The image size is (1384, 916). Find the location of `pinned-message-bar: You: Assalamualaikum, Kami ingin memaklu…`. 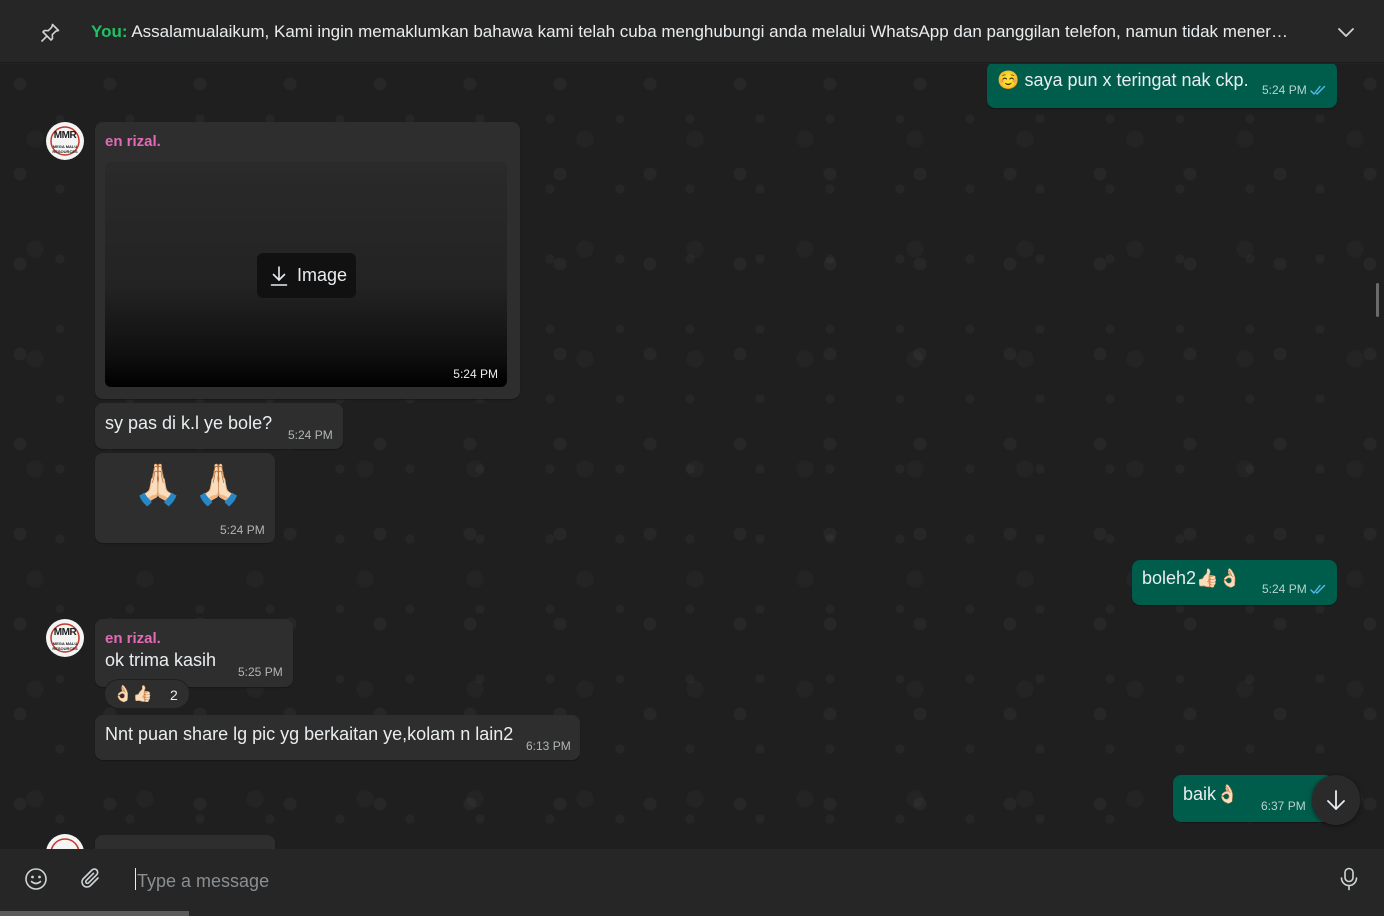

pinned-message-bar: You: Assalamualaikum, Kami ingin memaklu… is located at coordinates (692, 31).